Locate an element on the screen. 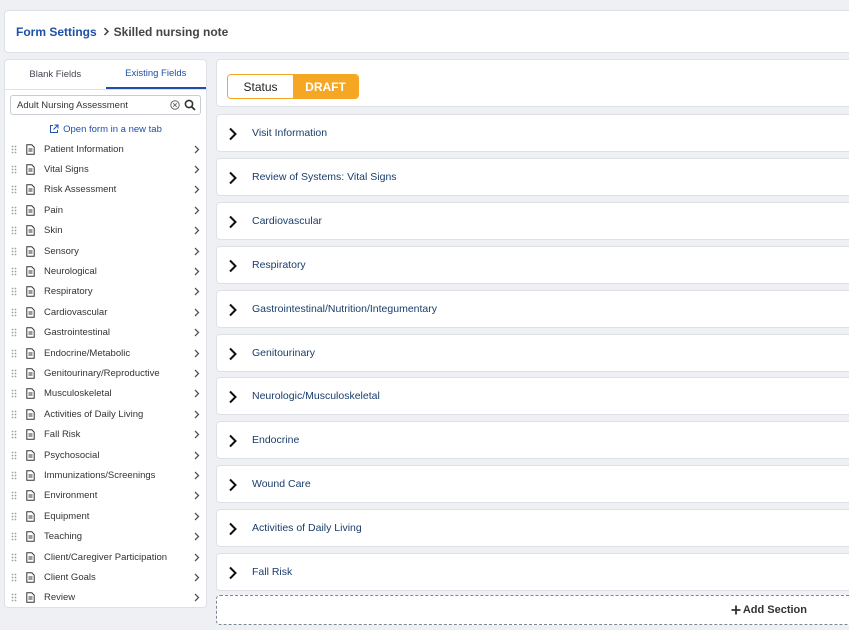  clear-icon is located at coordinates (175, 105).